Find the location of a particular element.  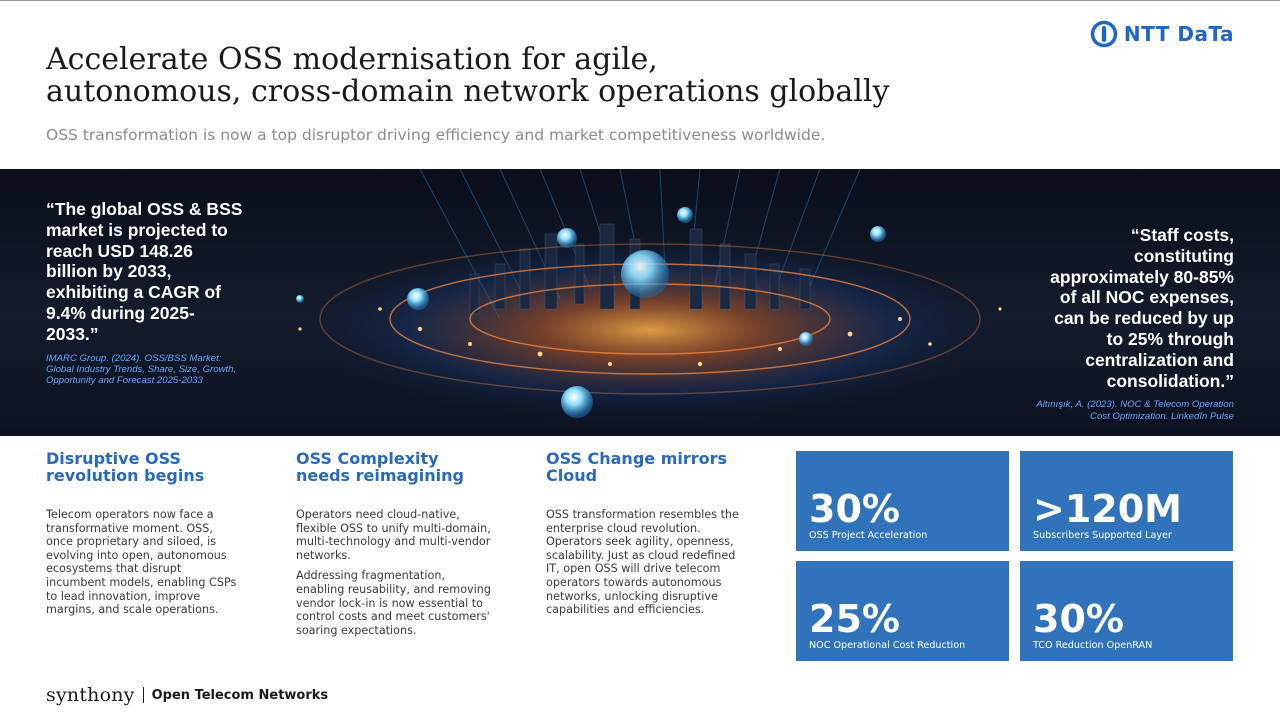

stat-label: Subscribers Supported Layer is located at coordinates (1102, 535).